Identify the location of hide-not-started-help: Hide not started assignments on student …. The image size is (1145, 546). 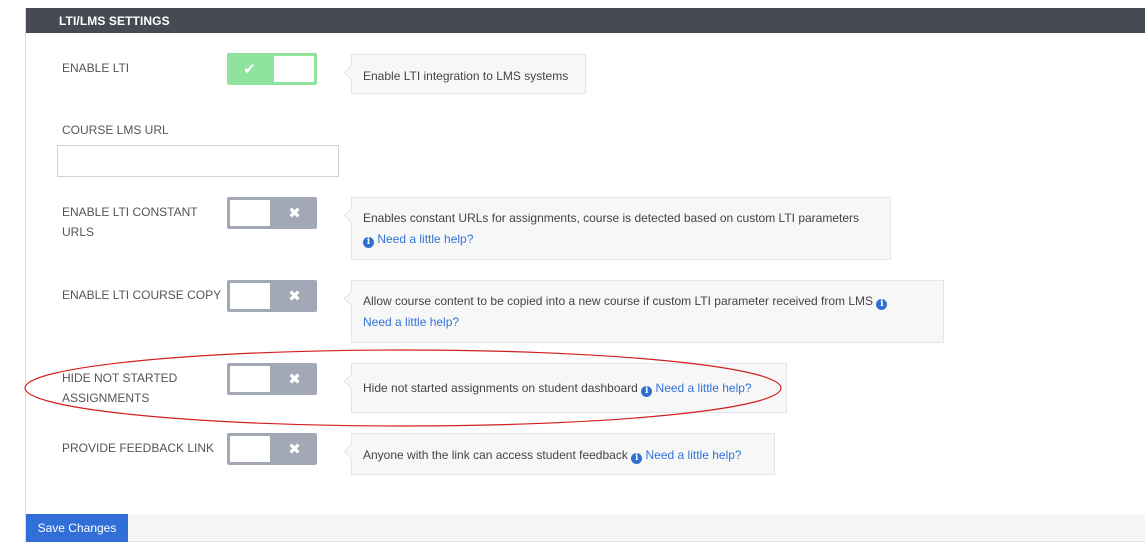
(569, 388).